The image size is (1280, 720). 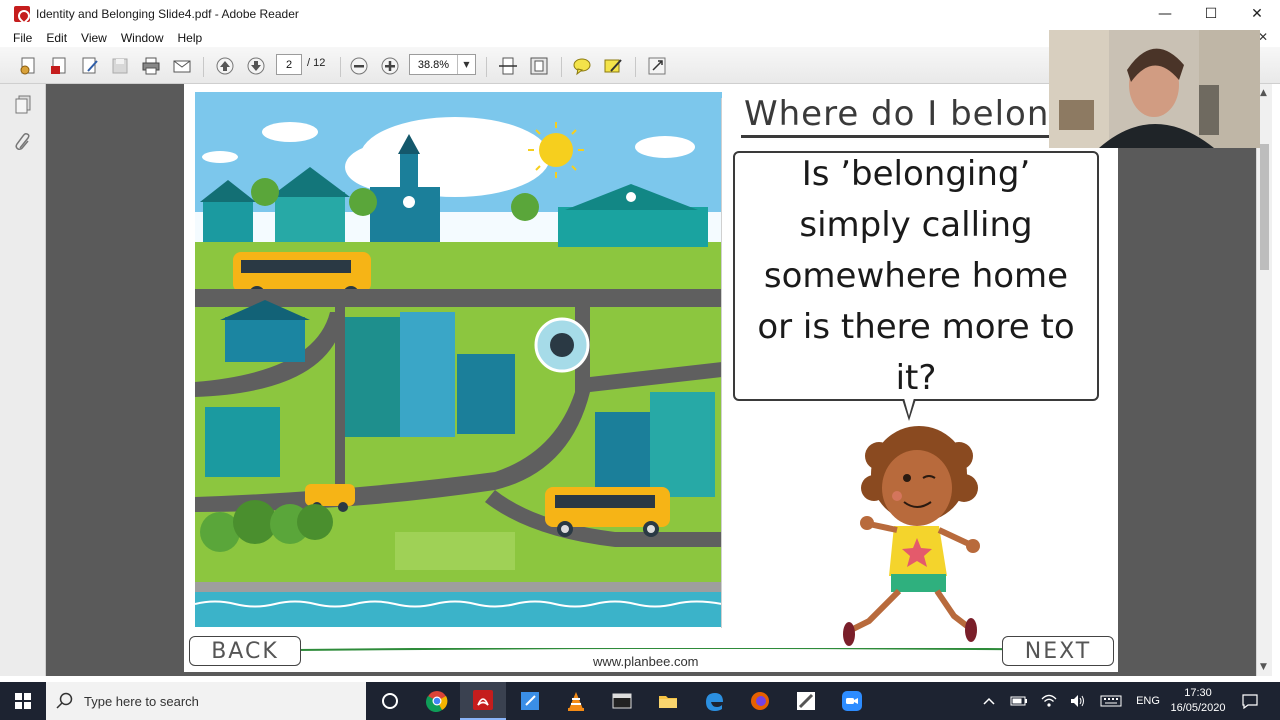 What do you see at coordinates (576, 701) in the screenshot?
I see `vlc-icon` at bounding box center [576, 701].